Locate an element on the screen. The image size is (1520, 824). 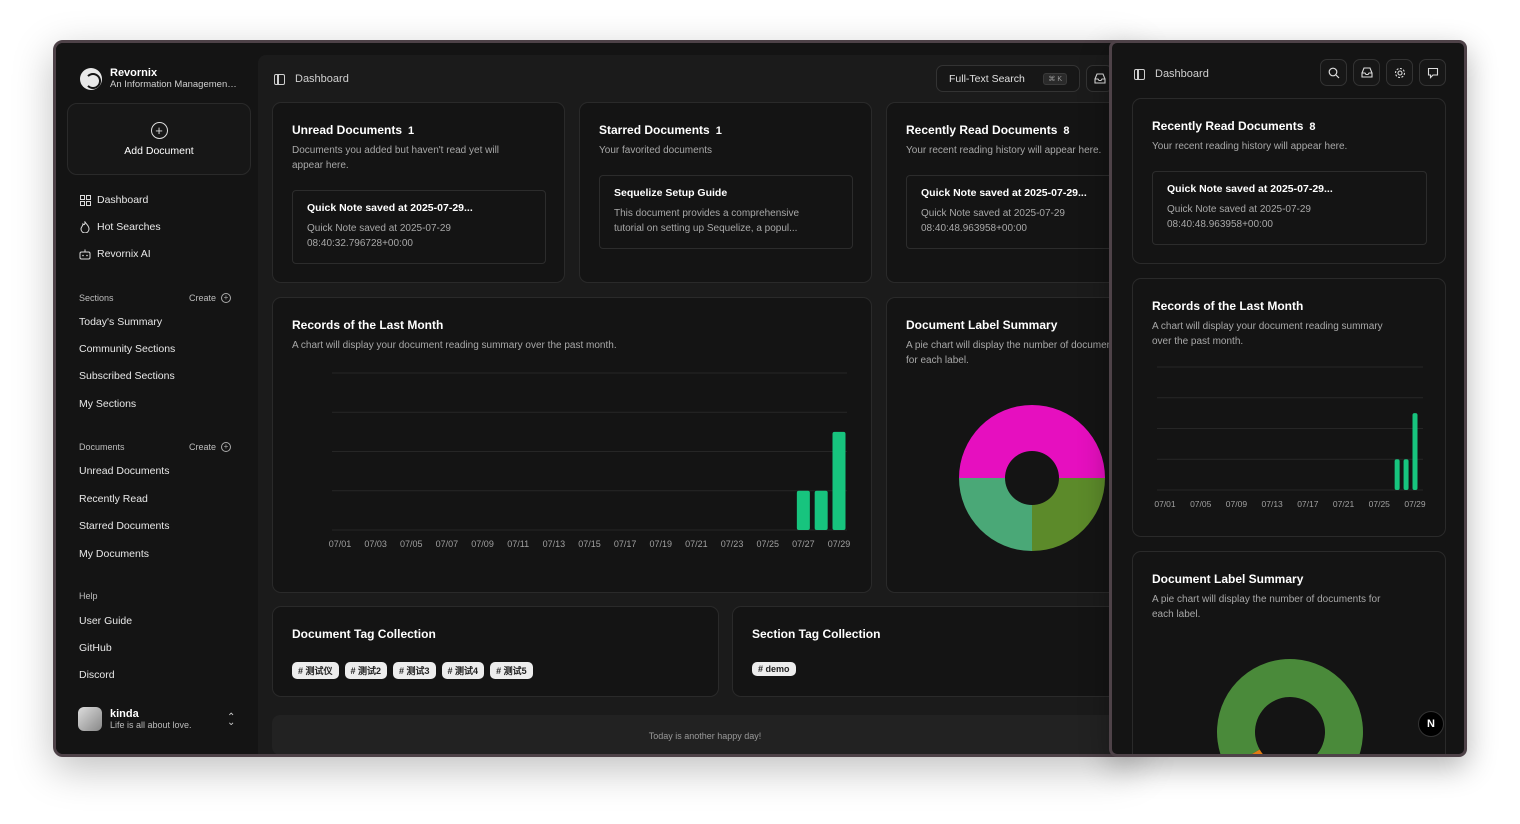
create-document-button: Create + is located at coordinates (210, 447).